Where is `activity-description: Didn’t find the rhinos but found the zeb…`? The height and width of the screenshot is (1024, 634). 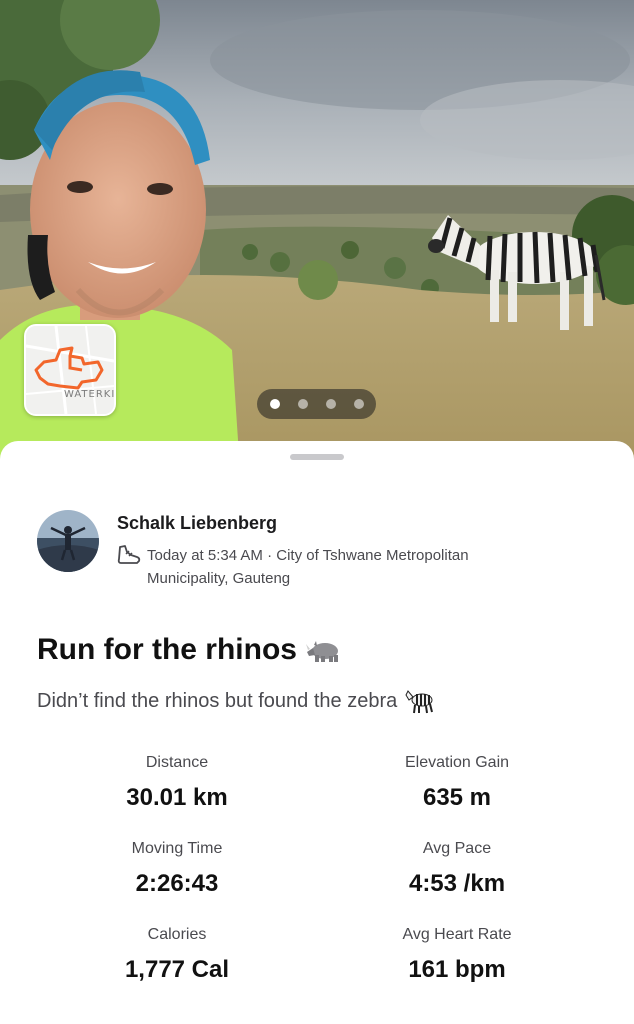
activity-description: Didn’t find the rhinos but found the zeb… is located at coordinates (217, 700).